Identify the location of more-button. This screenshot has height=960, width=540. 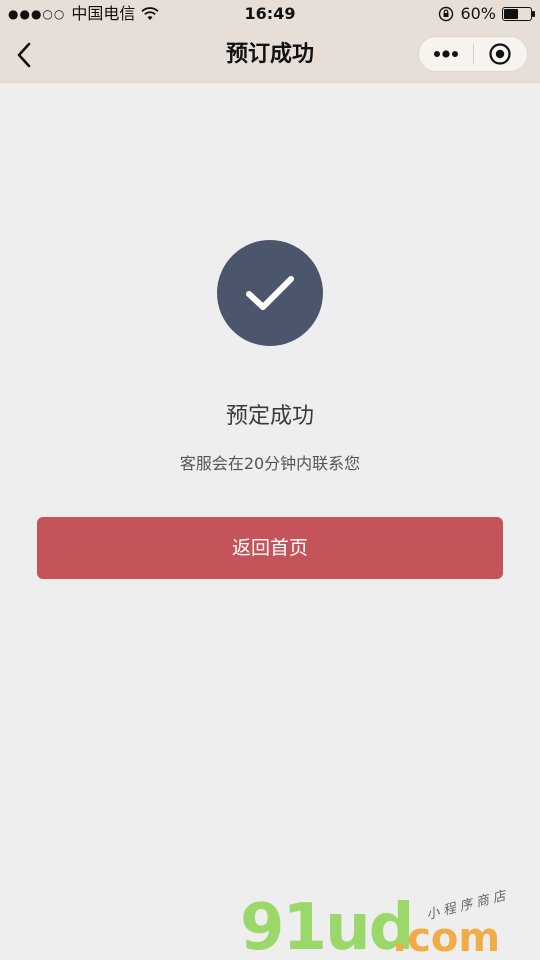
(446, 54).